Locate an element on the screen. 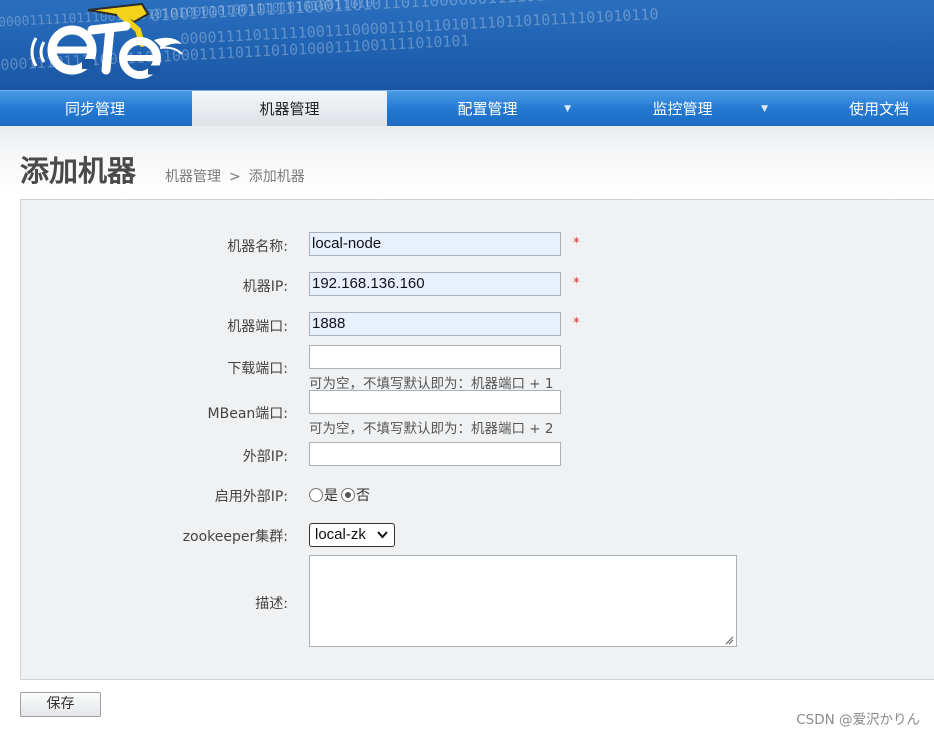  description-label: 描述: is located at coordinates (271, 604).